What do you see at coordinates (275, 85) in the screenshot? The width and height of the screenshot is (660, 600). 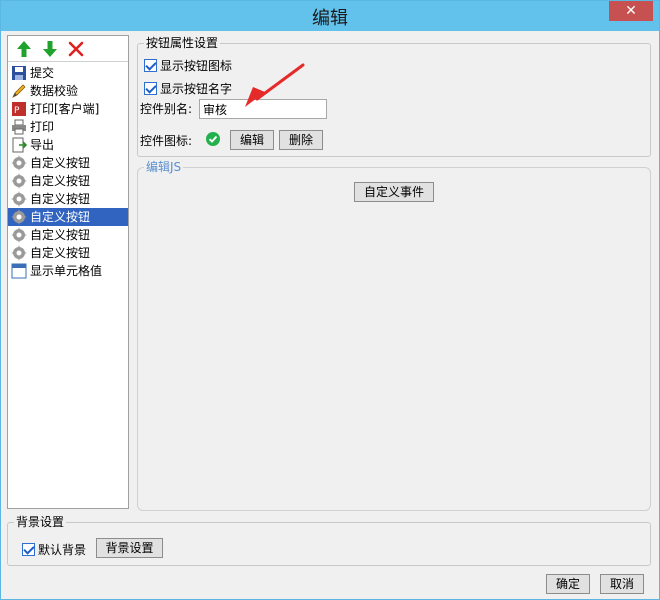 I see `annotation-arrow-icon` at bounding box center [275, 85].